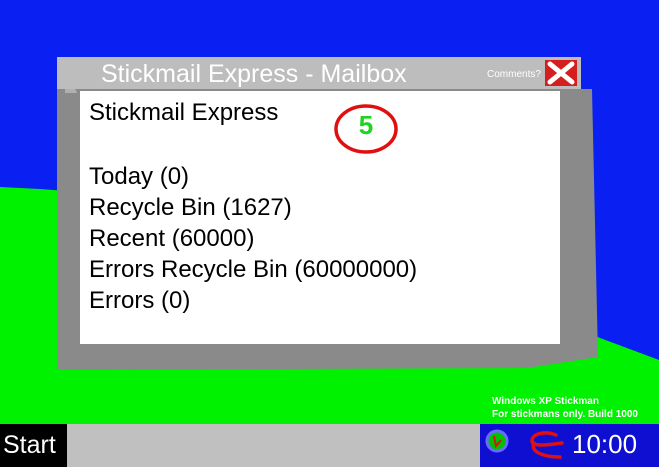  I want to click on clock: 10:00, so click(604, 444).